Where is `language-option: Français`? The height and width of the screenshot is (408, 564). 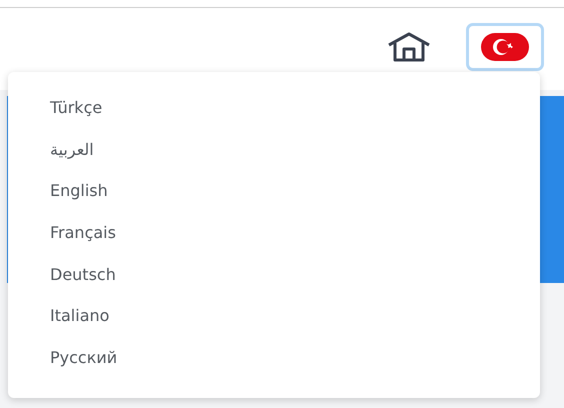 language-option: Français is located at coordinates (83, 233).